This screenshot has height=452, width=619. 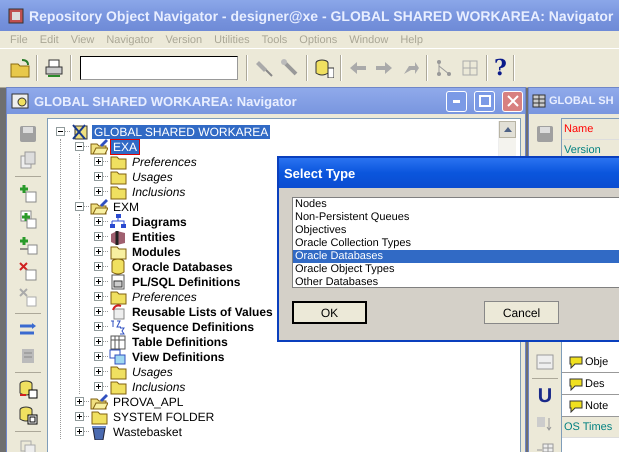 I want to click on trash-can-icon, so click(x=99, y=431).